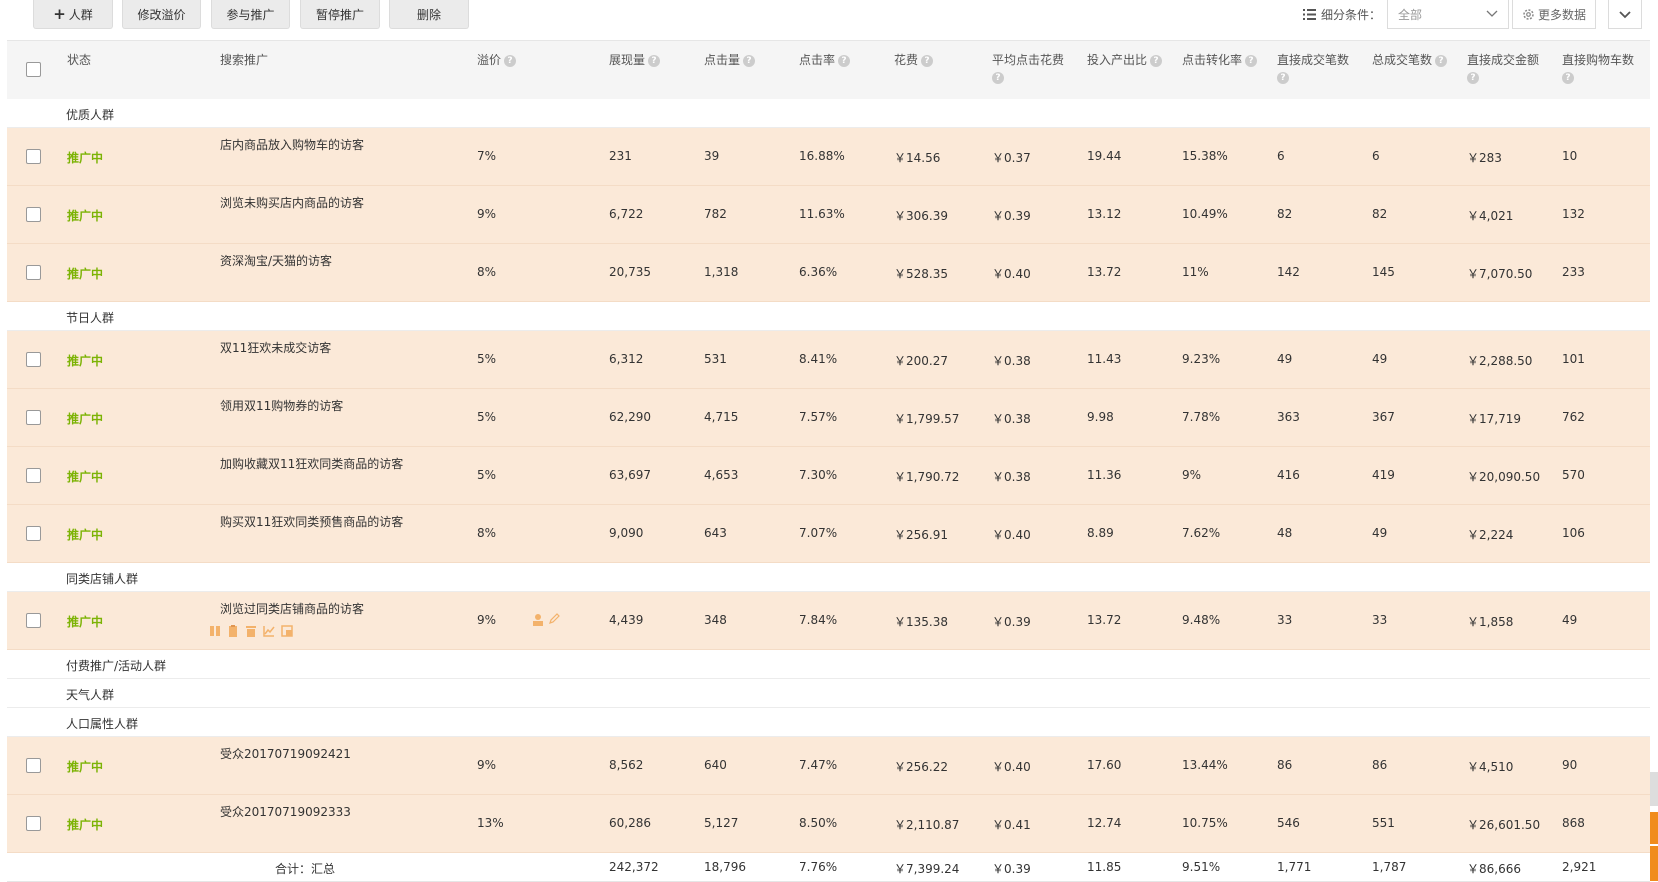 Image resolution: width=1658 pixels, height=882 pixels. Describe the element at coordinates (90, 318) in the screenshot. I see `group-name: 节日人群` at that location.